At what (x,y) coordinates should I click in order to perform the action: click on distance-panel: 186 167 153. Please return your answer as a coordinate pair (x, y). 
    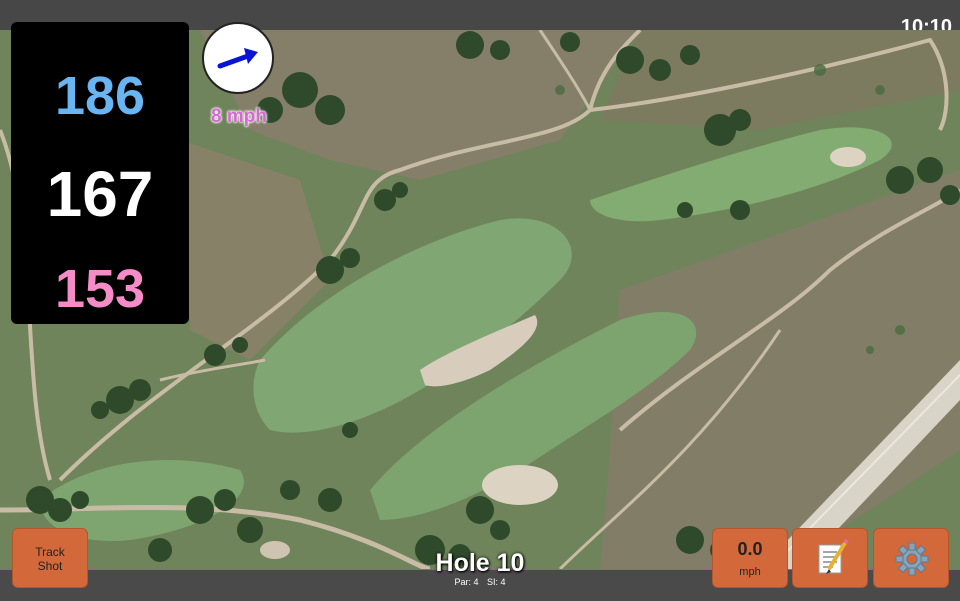
    Looking at the image, I should click on (100, 173).